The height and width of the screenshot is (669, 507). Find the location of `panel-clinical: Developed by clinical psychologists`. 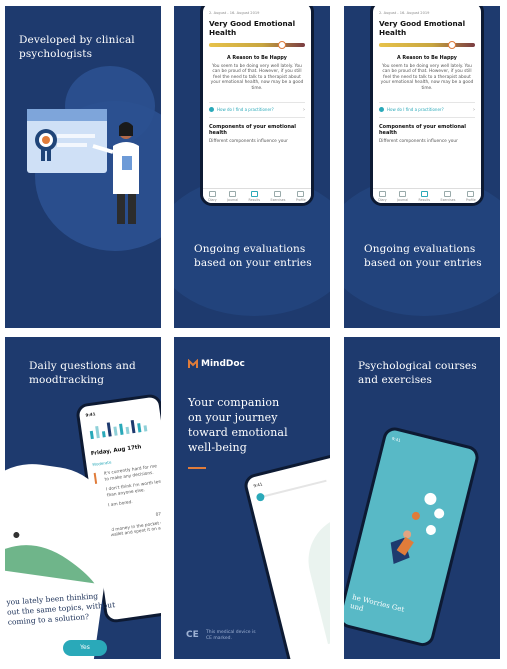

panel-clinical: Developed by clinical psychologists is located at coordinates (83, 167).